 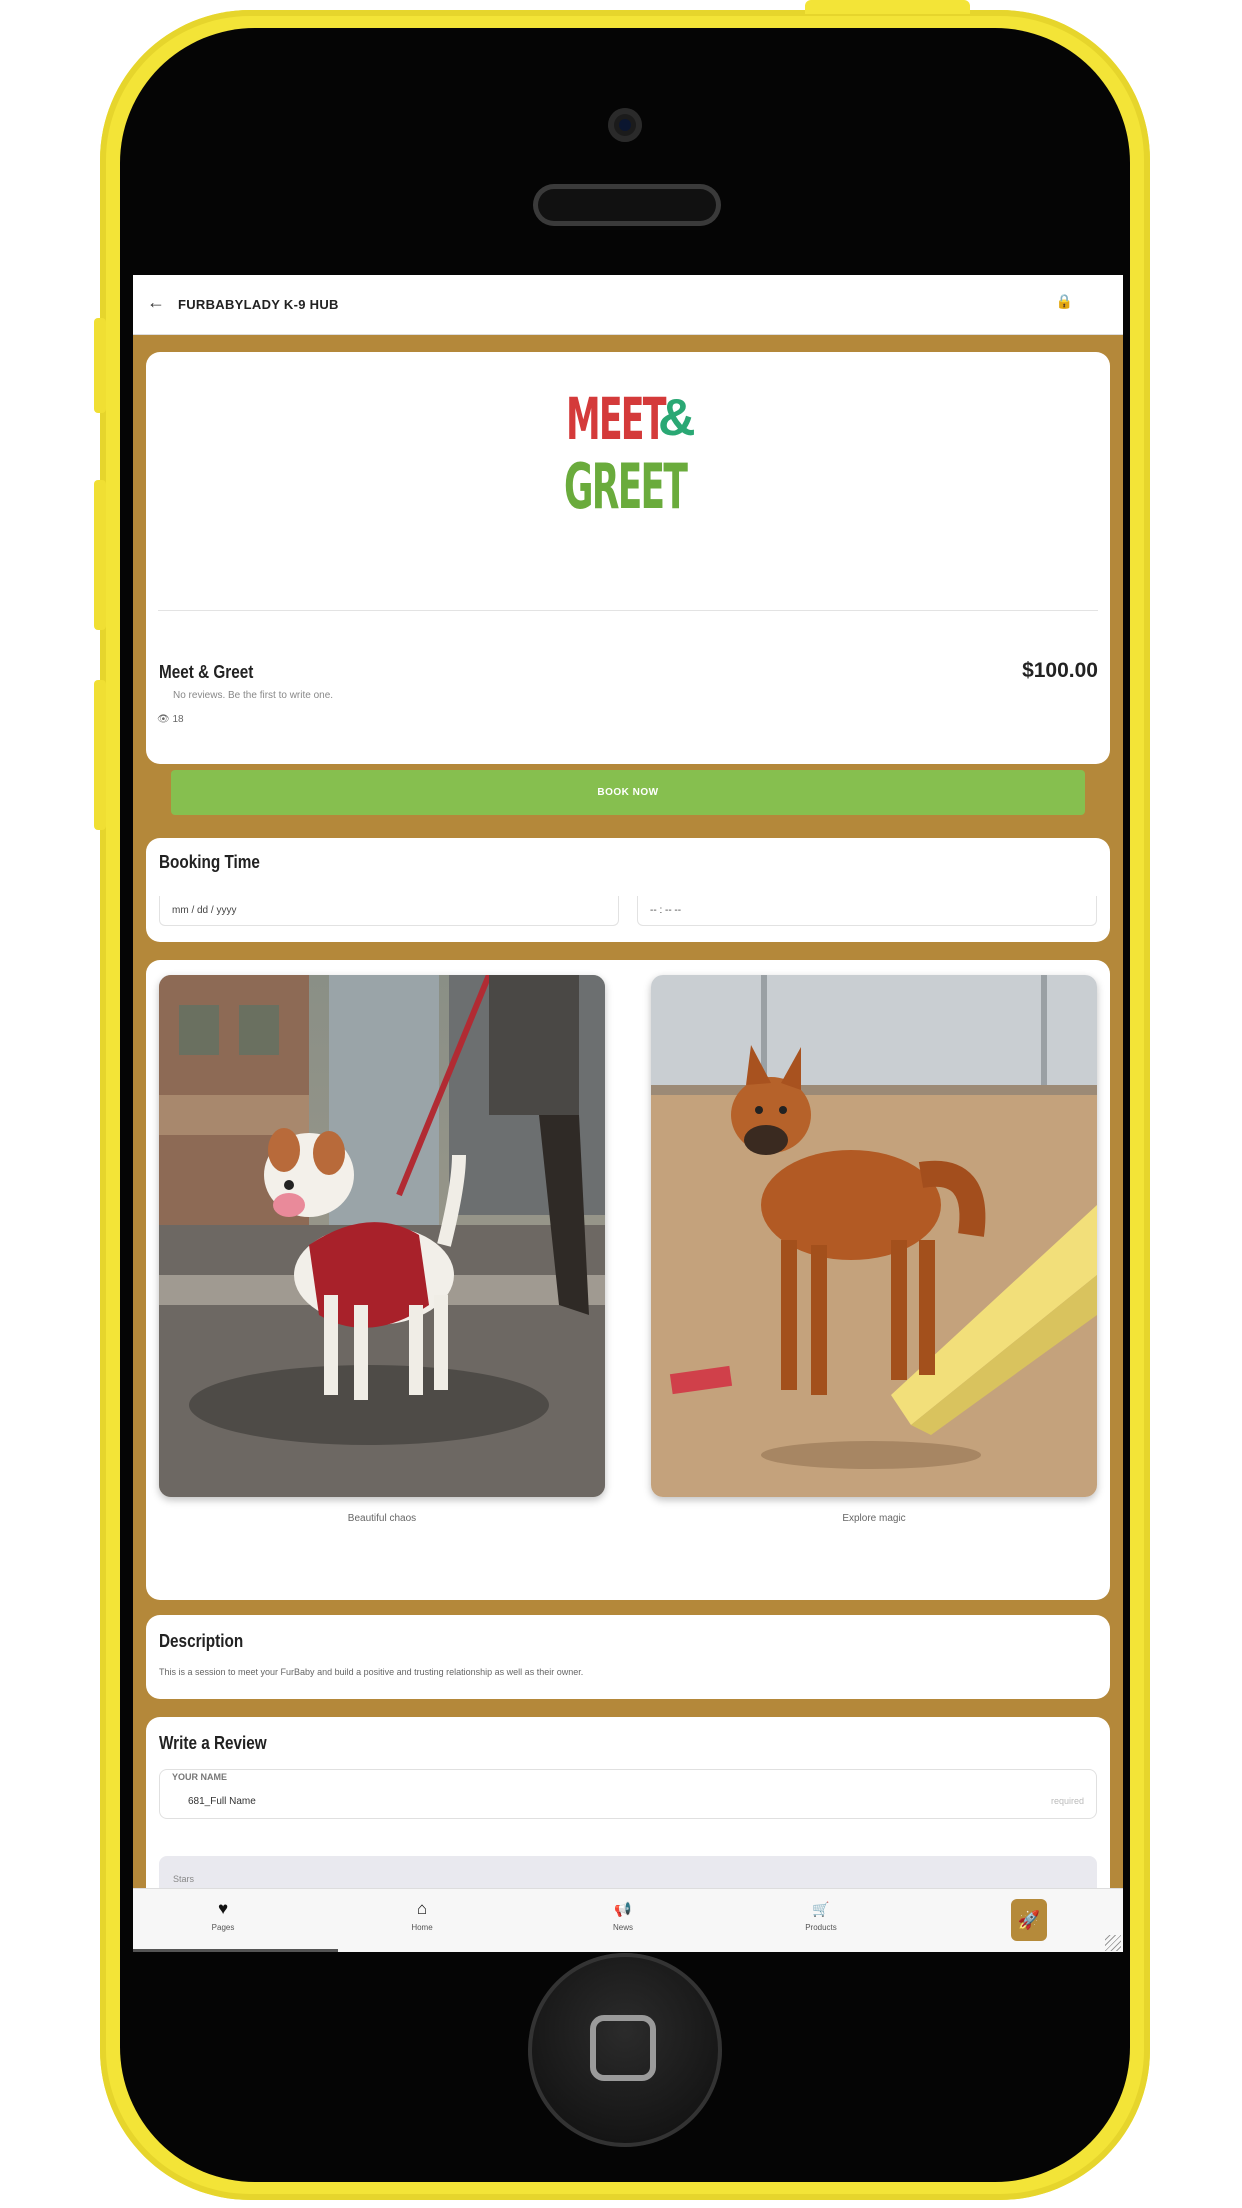 What do you see at coordinates (821, 1927) in the screenshot?
I see `nav-label: Products` at bounding box center [821, 1927].